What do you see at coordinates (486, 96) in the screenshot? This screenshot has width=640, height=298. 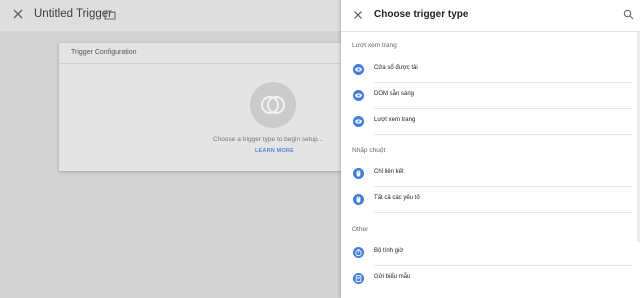 I see `trigger-option-dom-ready: DOM sẵn sàng` at bounding box center [486, 96].